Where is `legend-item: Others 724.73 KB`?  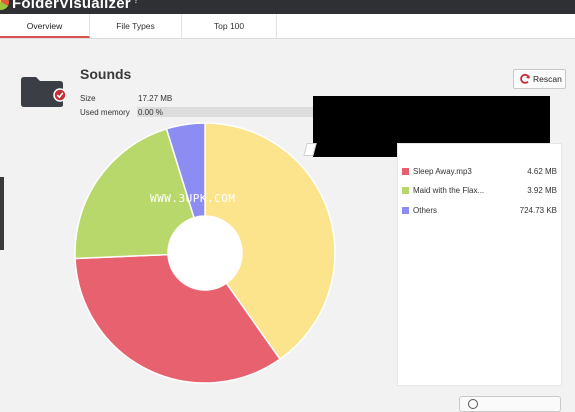
legend-item: Others 724.73 KB is located at coordinates (479, 211).